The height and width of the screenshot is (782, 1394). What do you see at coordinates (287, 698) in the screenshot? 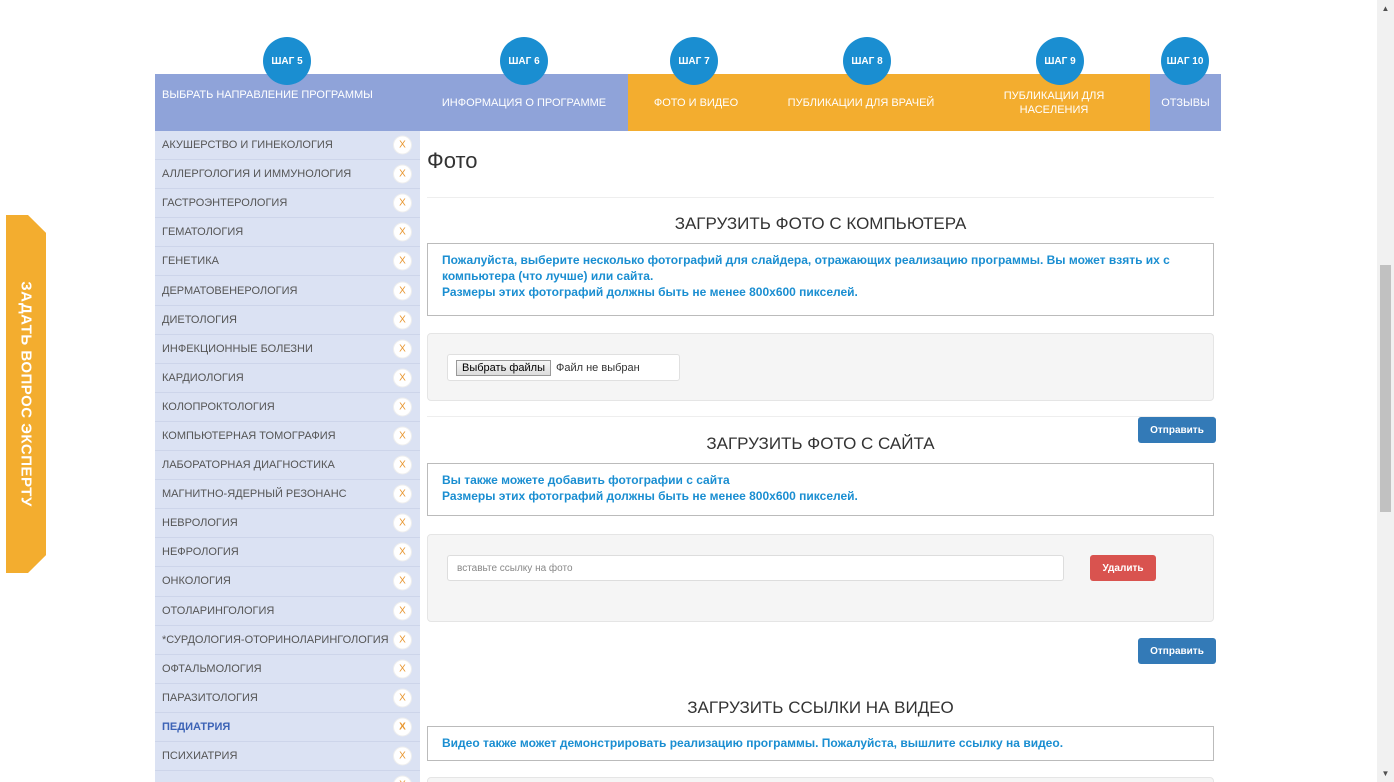
I see `sidebar-item: ПАРАЗИТОЛОГИЯ x` at bounding box center [287, 698].